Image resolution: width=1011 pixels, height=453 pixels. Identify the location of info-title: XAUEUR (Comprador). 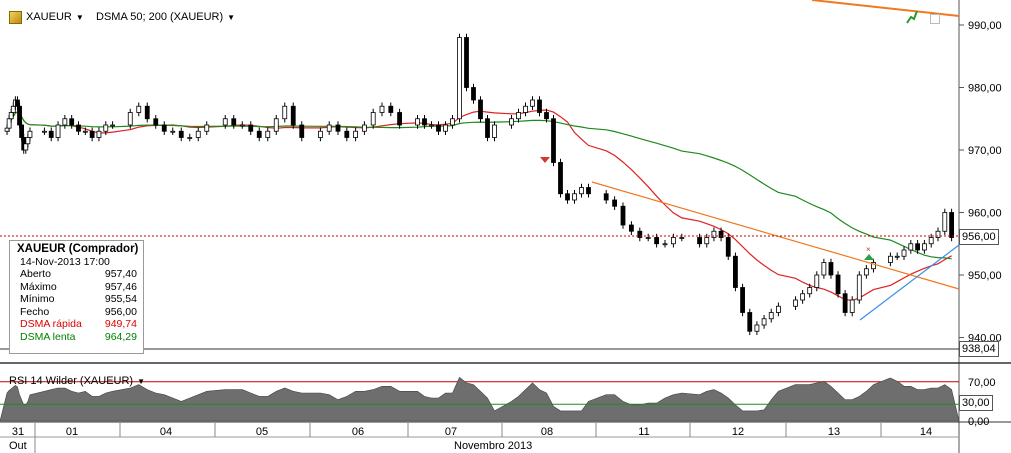
(78, 249).